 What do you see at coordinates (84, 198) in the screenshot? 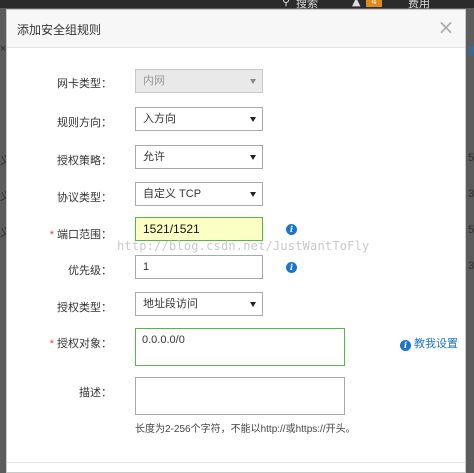
I see `protocol-label: 协议类型：` at bounding box center [84, 198].